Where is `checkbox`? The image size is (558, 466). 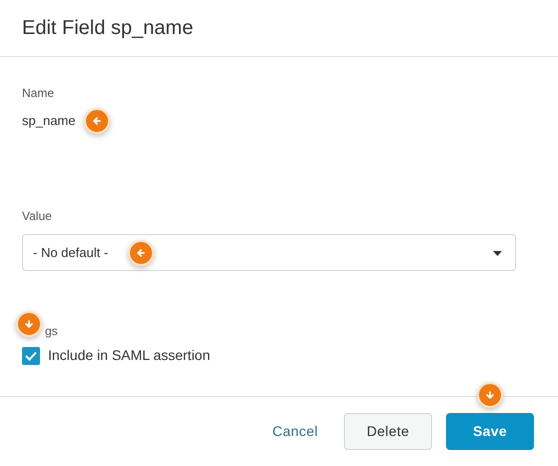 checkbox is located at coordinates (31, 355).